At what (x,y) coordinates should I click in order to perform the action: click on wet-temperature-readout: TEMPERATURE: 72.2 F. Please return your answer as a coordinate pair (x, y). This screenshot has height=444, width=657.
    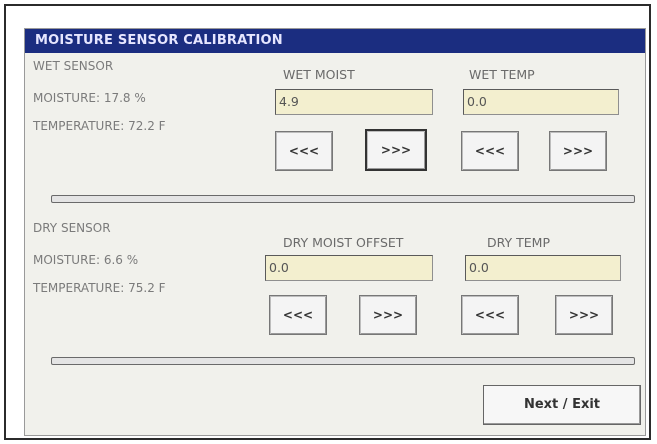
    Looking at the image, I should click on (99, 126).